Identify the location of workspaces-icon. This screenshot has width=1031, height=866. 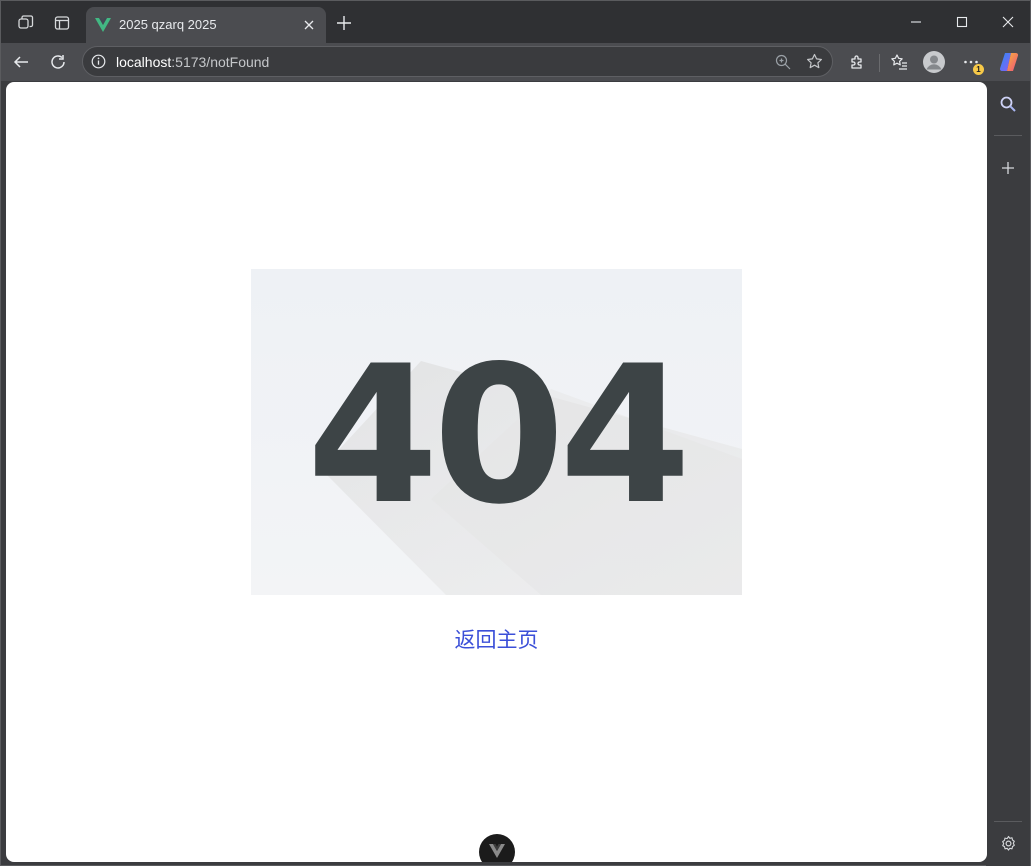
(26, 23).